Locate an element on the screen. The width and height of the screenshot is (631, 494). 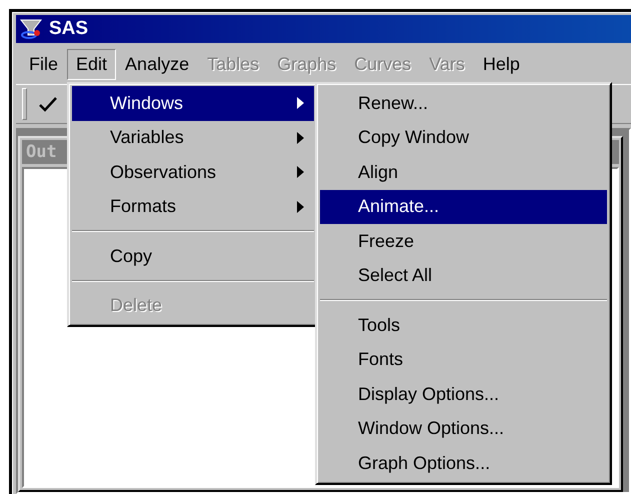
menu-item: Copy is located at coordinates (193, 256).